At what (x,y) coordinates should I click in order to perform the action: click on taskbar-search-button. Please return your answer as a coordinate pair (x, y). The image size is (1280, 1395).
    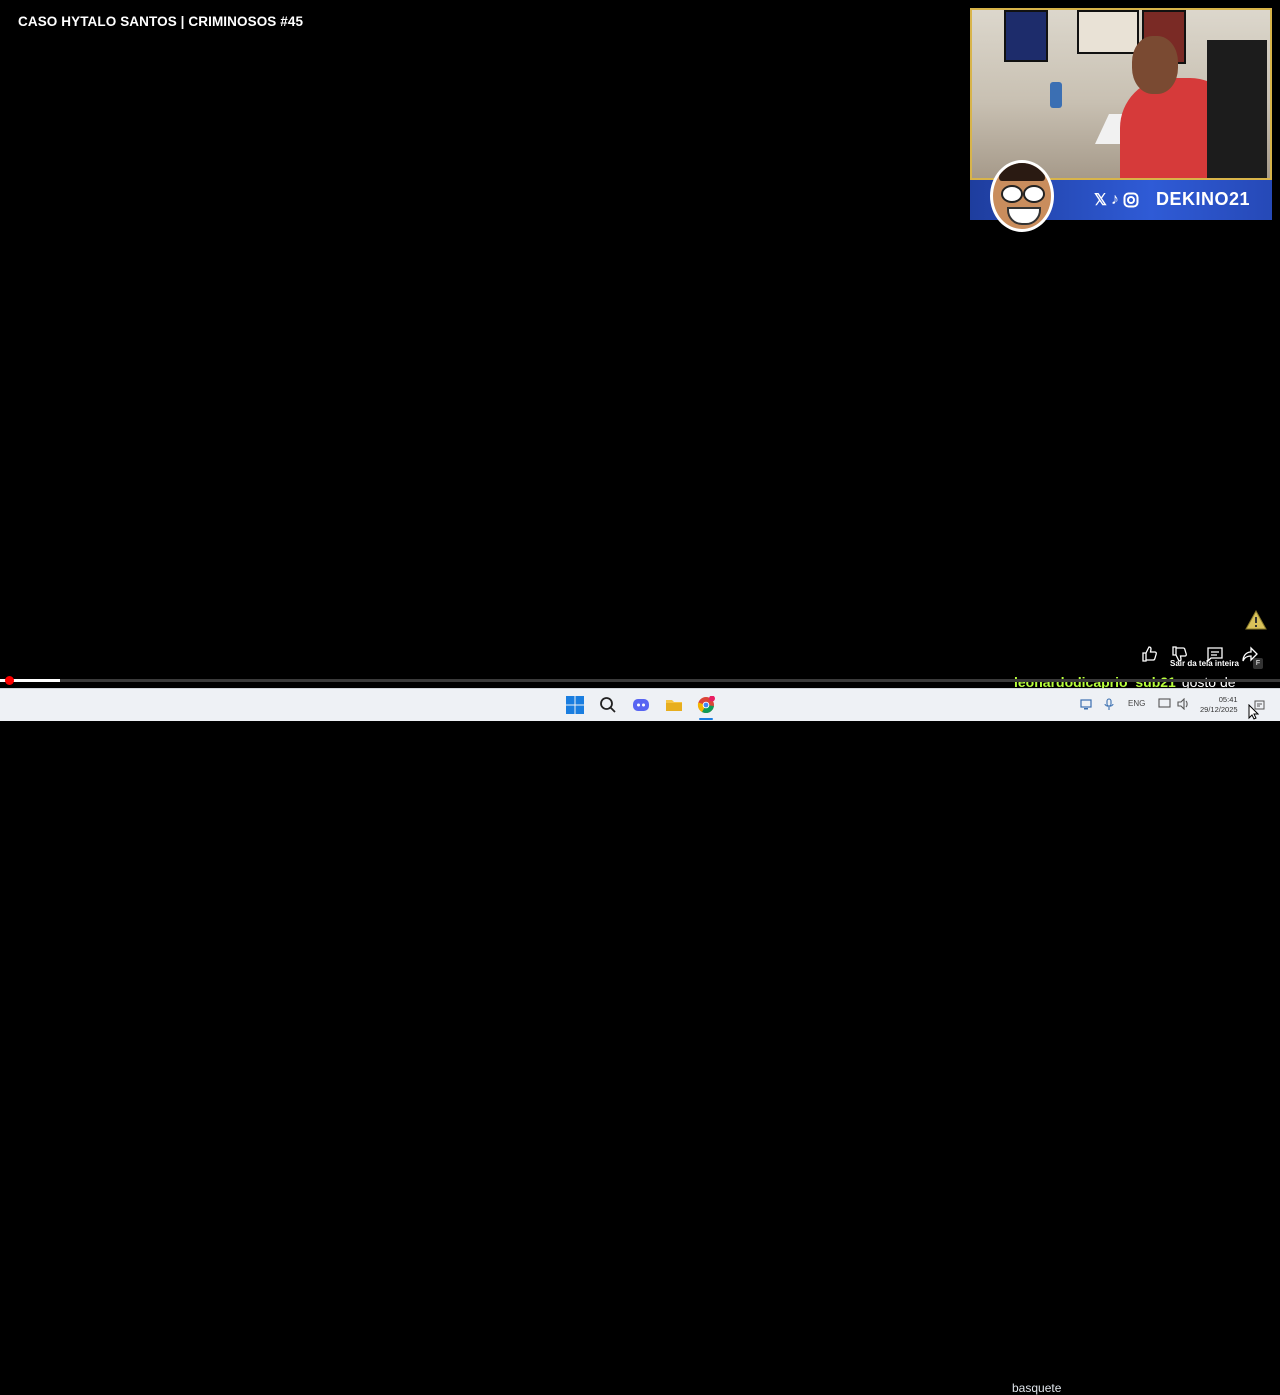
    Looking at the image, I should click on (608, 705).